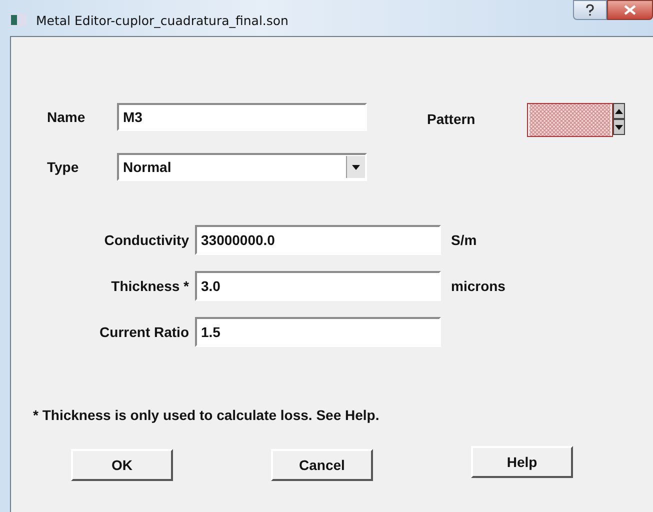 The width and height of the screenshot is (653, 512). Describe the element at coordinates (162, 20) in the screenshot. I see `window-title: Metal Editor-cuplor_cuadratura_final.son` at that location.